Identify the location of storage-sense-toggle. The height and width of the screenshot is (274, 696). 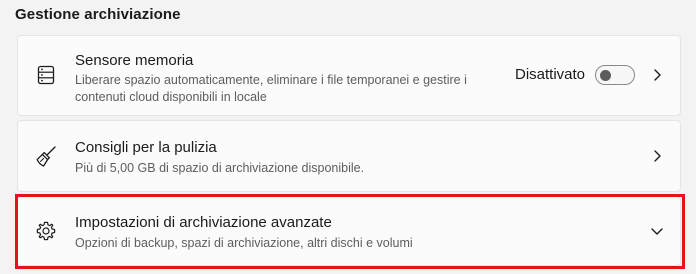
(615, 75).